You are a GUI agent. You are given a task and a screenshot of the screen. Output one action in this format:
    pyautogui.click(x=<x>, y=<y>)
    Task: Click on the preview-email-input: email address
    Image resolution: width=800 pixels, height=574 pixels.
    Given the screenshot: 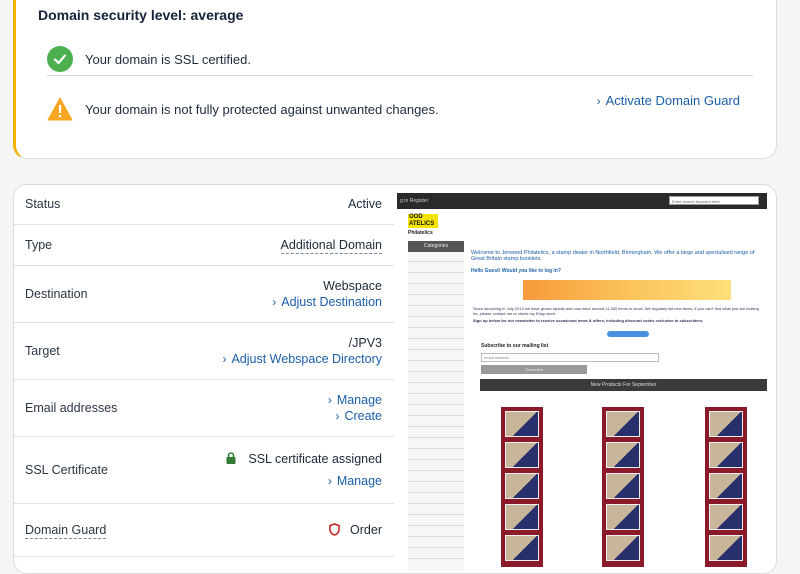 What is the action you would take?
    pyautogui.click(x=570, y=357)
    